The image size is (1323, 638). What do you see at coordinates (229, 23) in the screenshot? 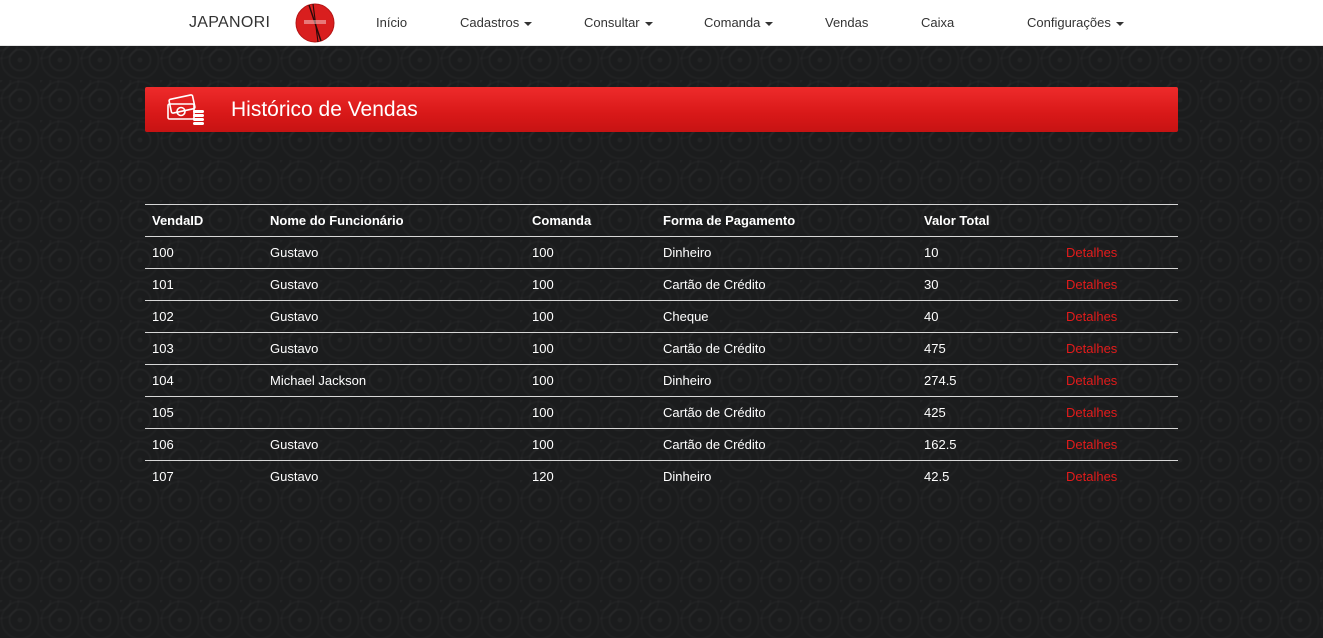
I see `brand-name: JAPANORI` at bounding box center [229, 23].